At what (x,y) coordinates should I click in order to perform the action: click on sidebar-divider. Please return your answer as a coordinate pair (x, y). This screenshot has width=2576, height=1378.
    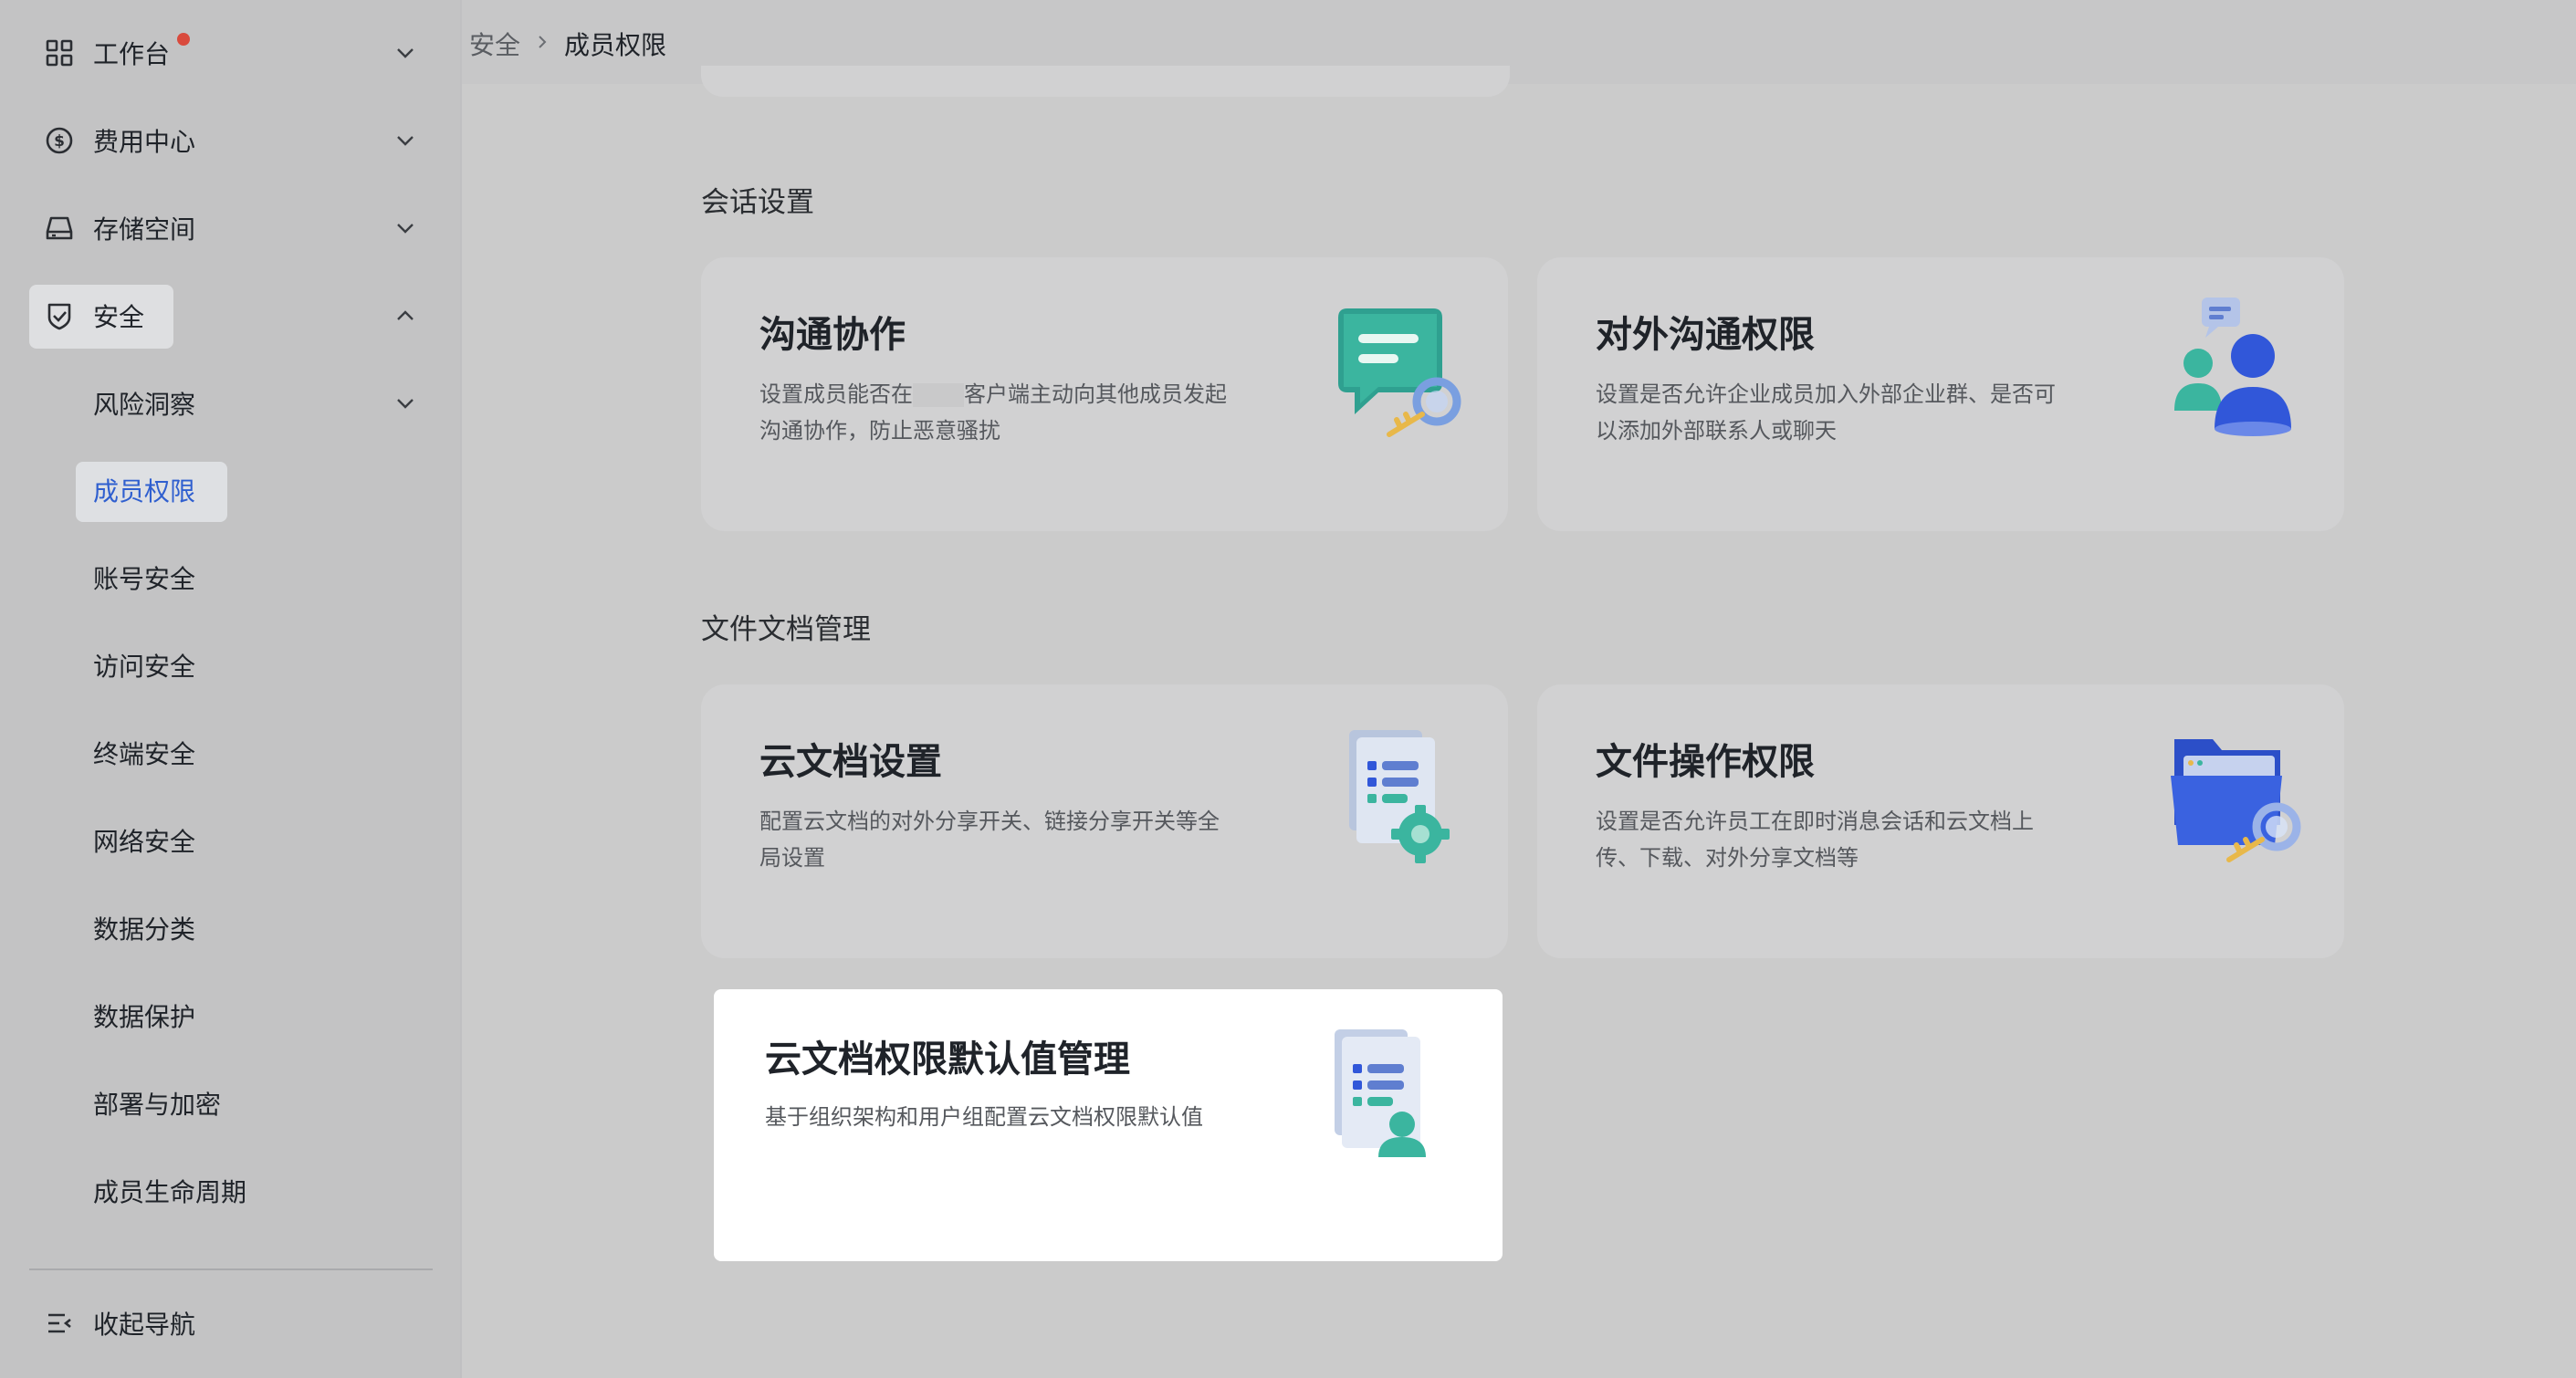
    Looking at the image, I should click on (231, 1269).